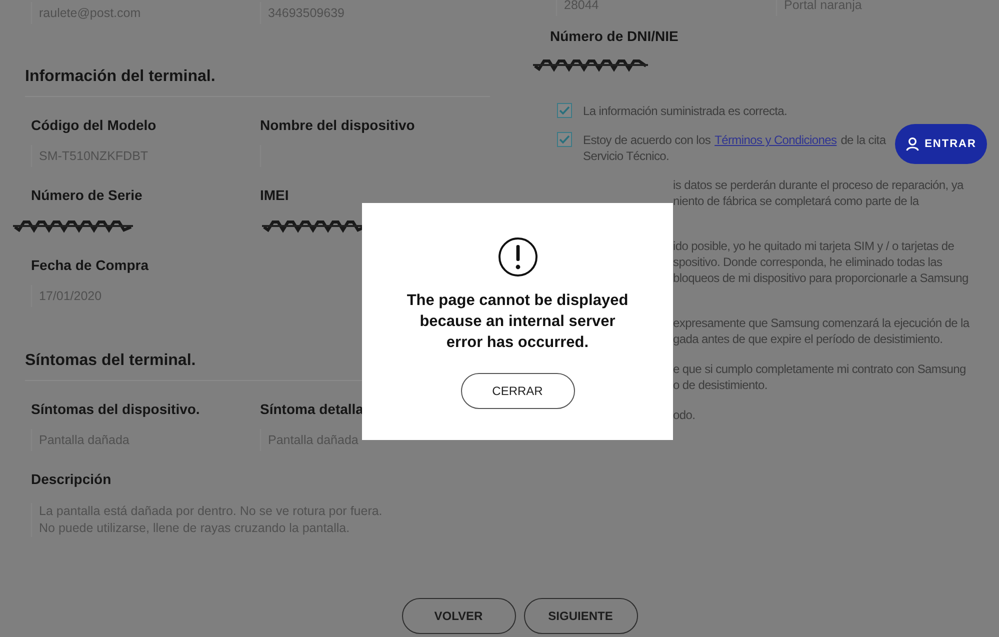 The height and width of the screenshot is (637, 999). What do you see at coordinates (808, 339) in the screenshot?
I see `checkbox-label: gada antes de que expire el período de desistimiento.` at bounding box center [808, 339].